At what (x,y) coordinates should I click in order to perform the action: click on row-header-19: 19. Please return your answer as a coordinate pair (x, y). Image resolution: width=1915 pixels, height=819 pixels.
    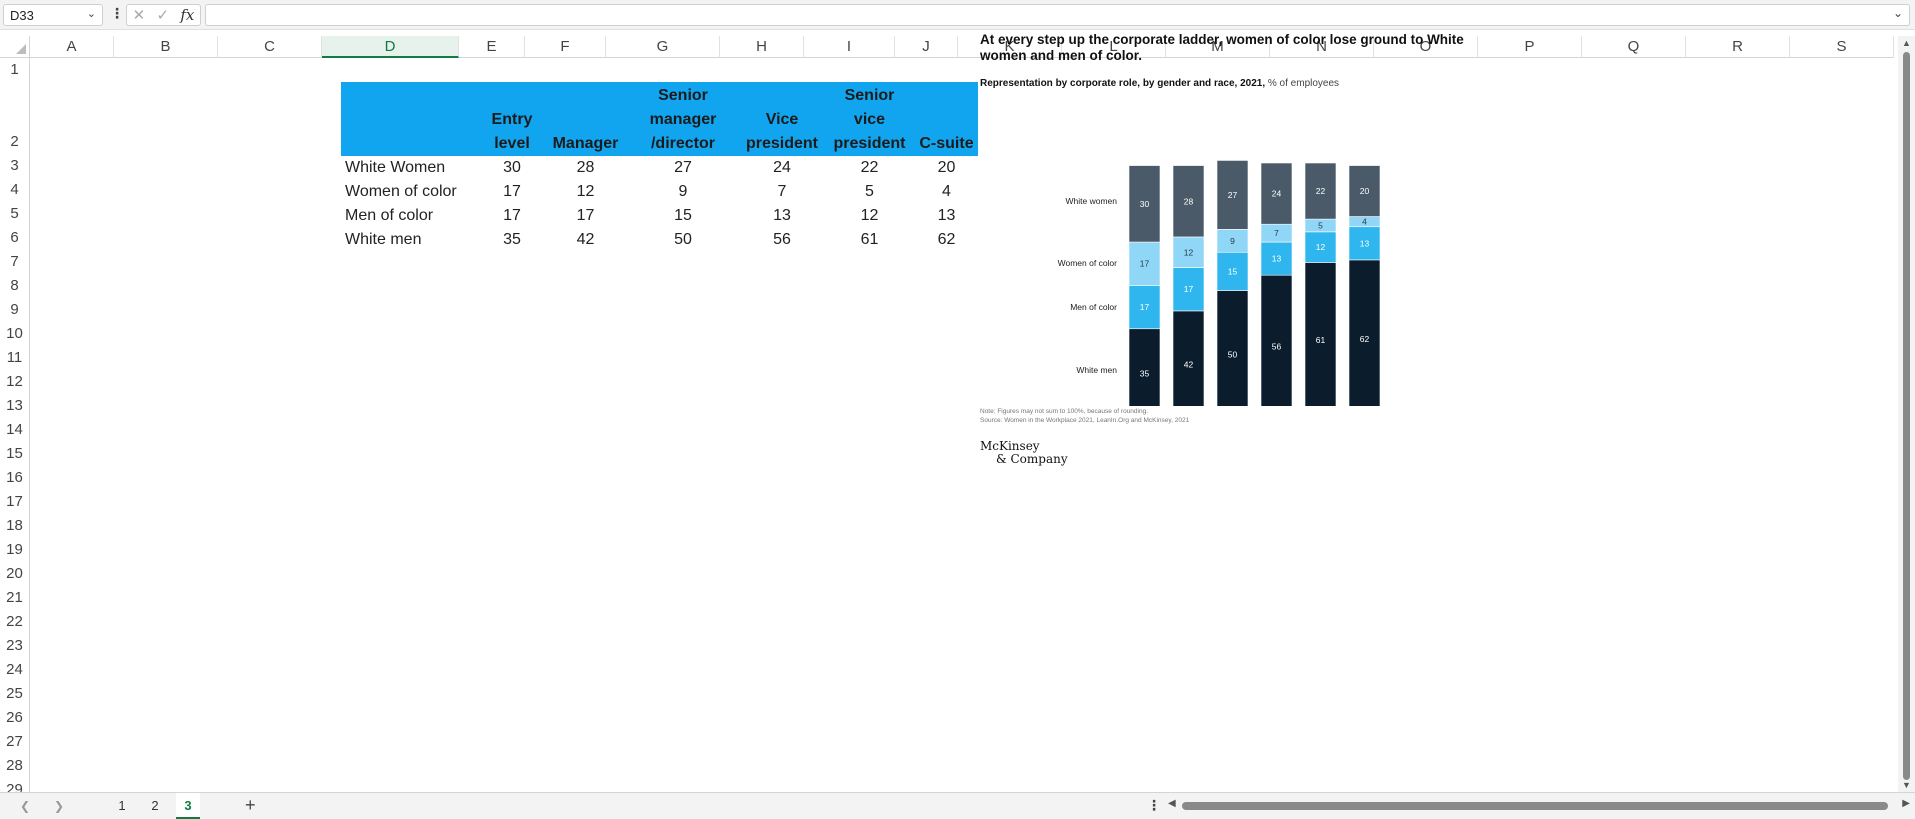
    Looking at the image, I should click on (15, 550).